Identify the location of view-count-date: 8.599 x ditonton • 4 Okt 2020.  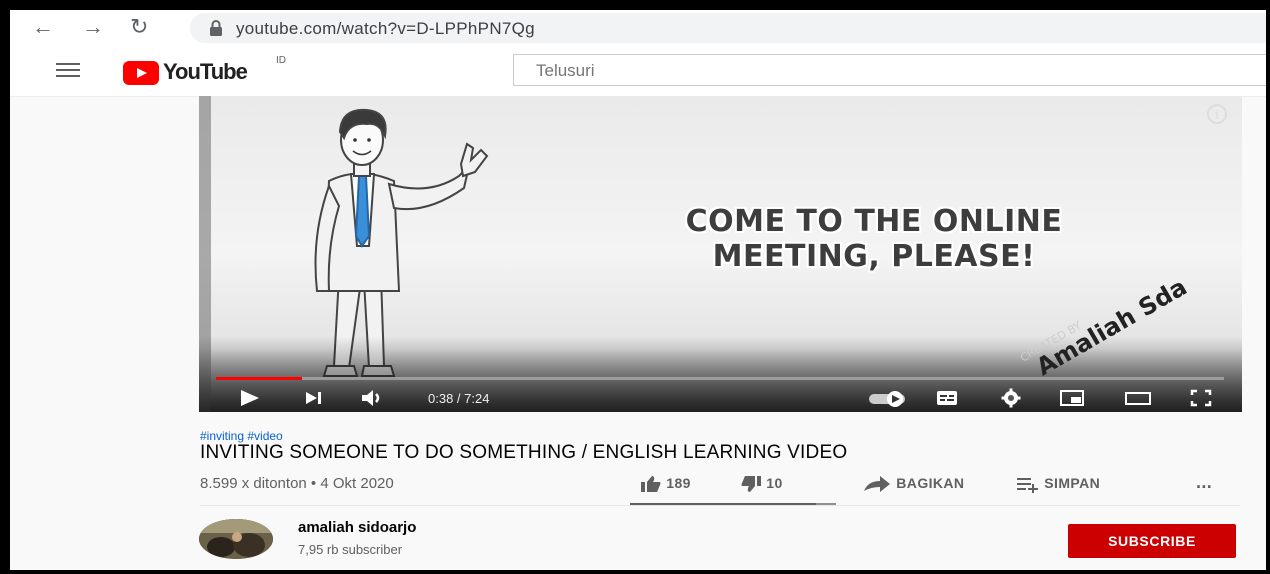
(297, 483).